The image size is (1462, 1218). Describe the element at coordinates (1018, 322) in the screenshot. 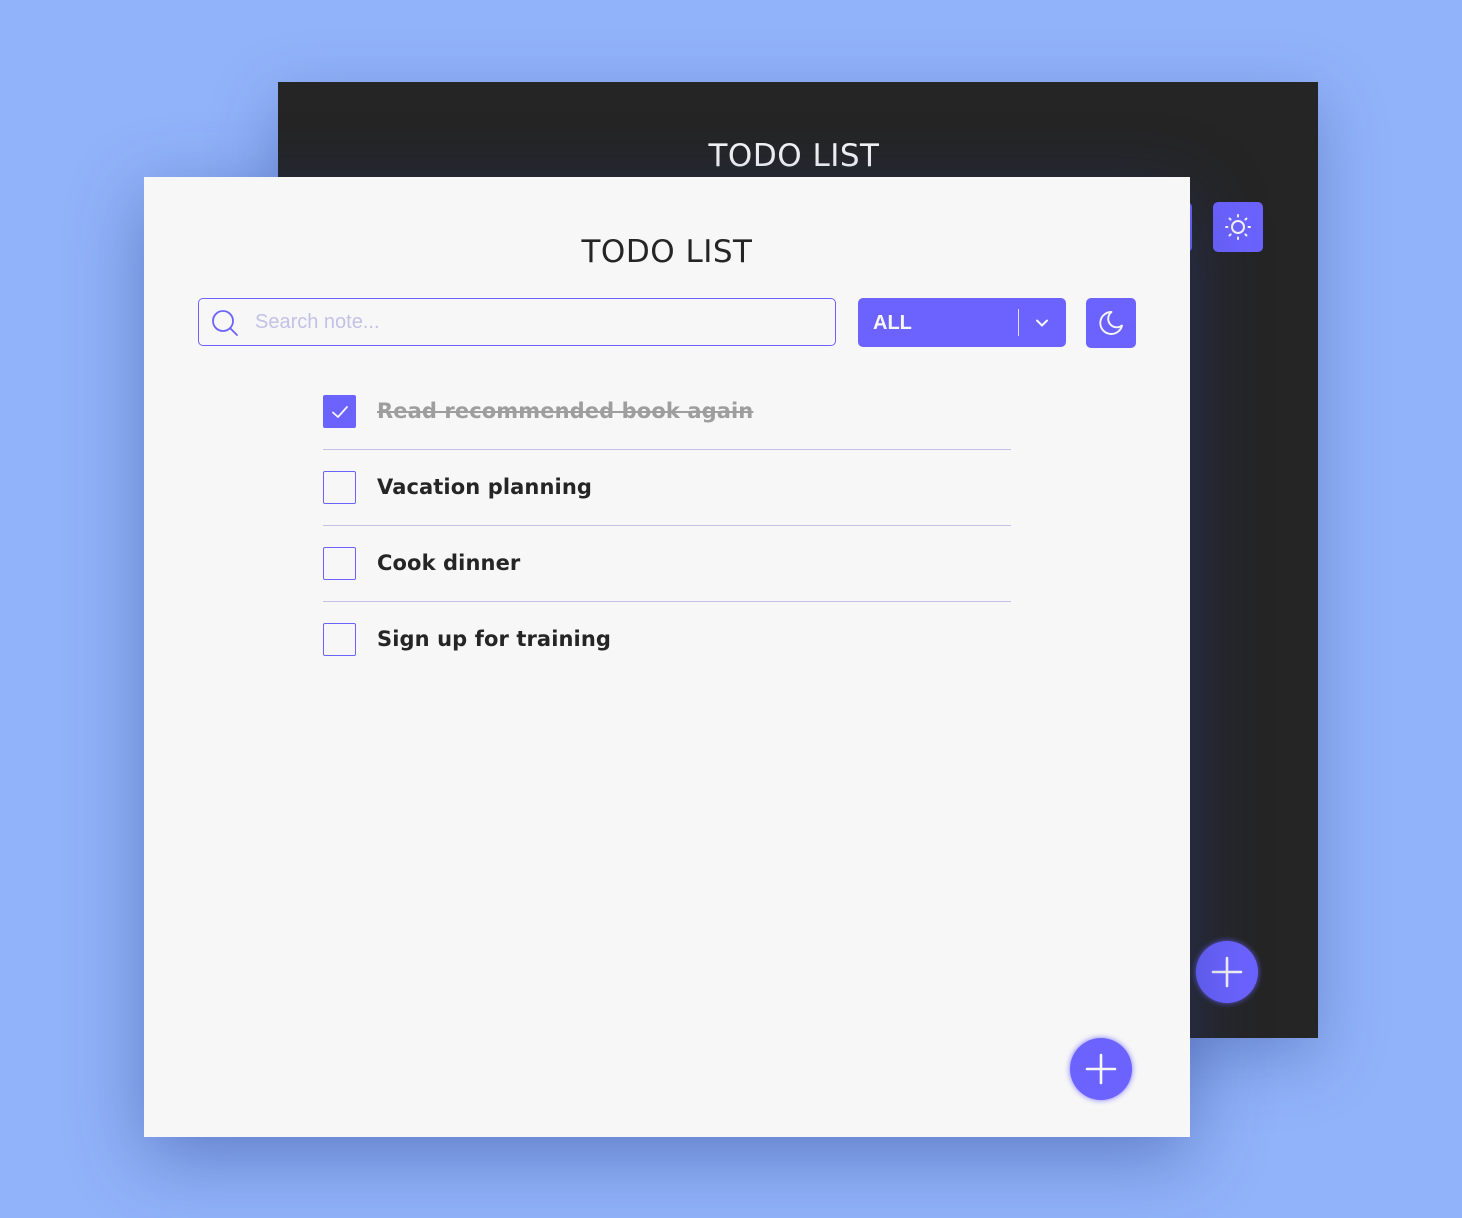

I see `filter-divider` at that location.